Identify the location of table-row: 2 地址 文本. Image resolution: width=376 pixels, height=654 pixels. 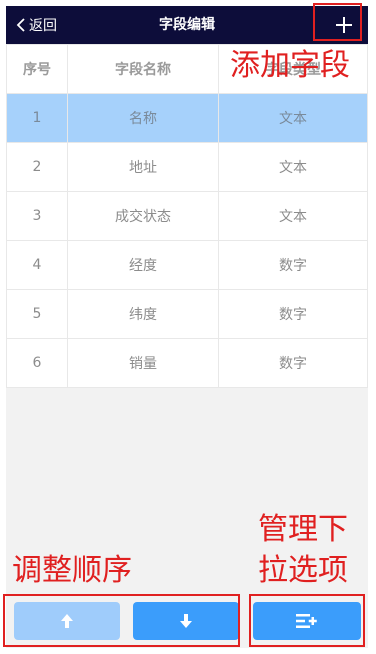
(187, 167).